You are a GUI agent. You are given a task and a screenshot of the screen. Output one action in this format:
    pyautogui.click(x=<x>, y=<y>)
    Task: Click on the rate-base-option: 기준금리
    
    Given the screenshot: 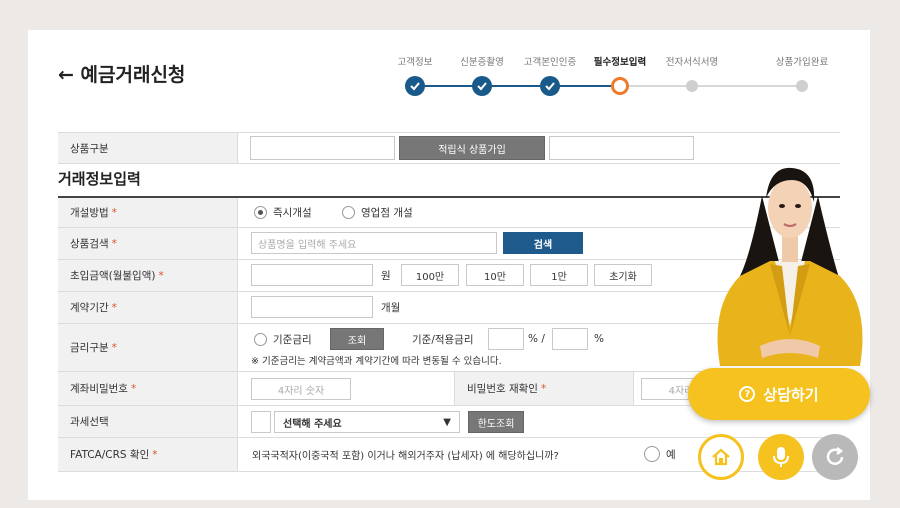 What is the action you would take?
    pyautogui.click(x=283, y=339)
    